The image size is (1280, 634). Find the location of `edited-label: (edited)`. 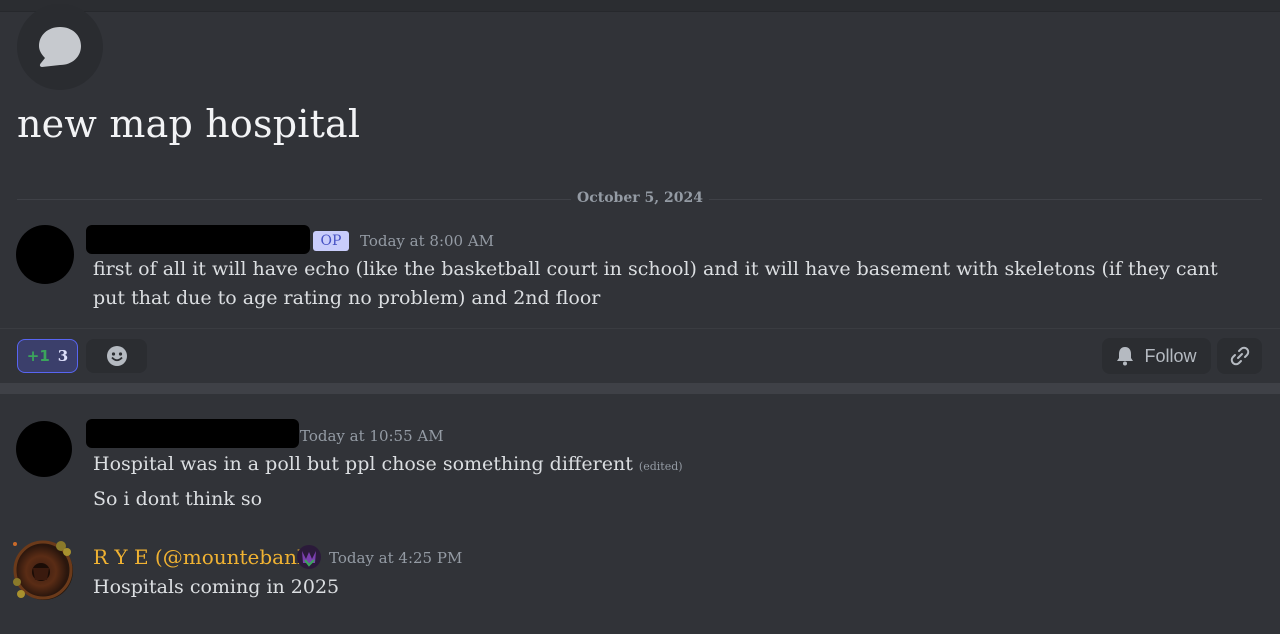

edited-label: (edited) is located at coordinates (660, 466).